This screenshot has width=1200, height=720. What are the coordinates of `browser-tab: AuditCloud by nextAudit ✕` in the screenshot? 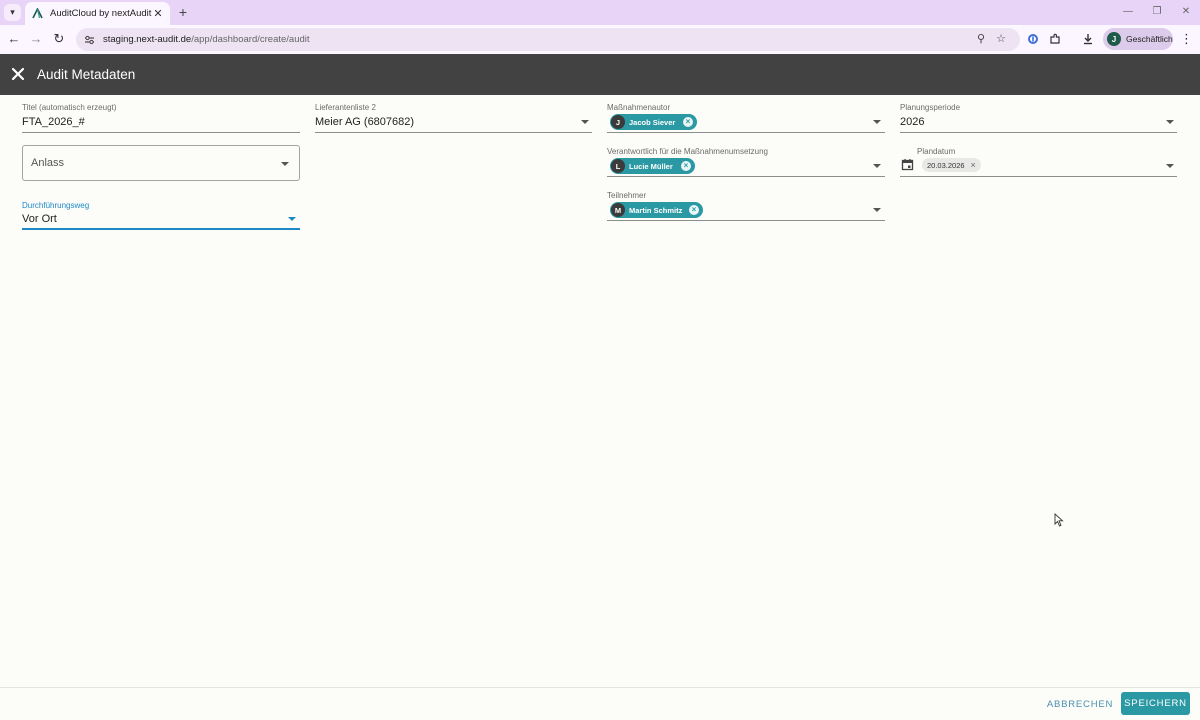 It's located at (97, 13).